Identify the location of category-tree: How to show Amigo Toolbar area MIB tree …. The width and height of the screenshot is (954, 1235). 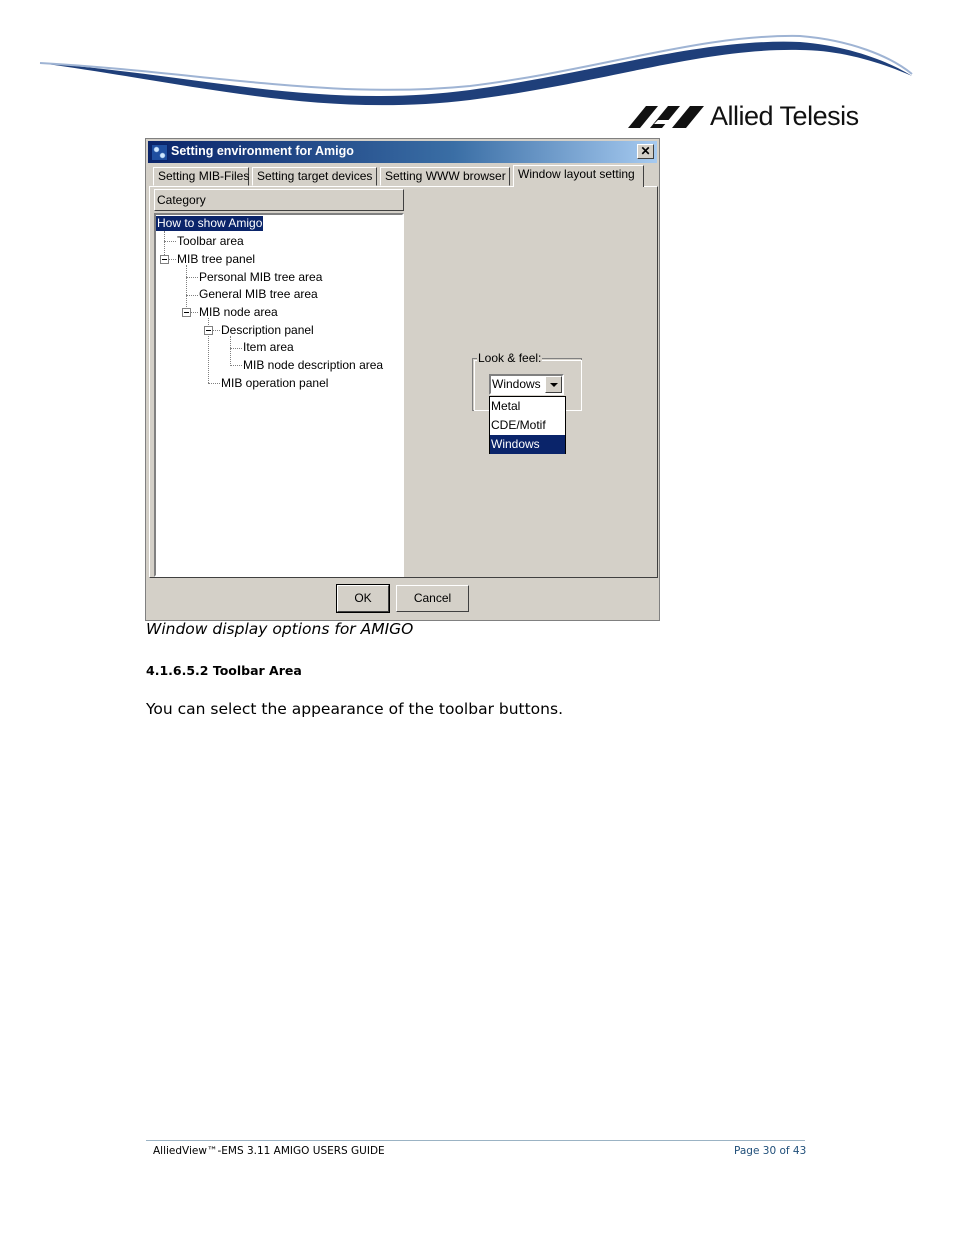
(279, 395).